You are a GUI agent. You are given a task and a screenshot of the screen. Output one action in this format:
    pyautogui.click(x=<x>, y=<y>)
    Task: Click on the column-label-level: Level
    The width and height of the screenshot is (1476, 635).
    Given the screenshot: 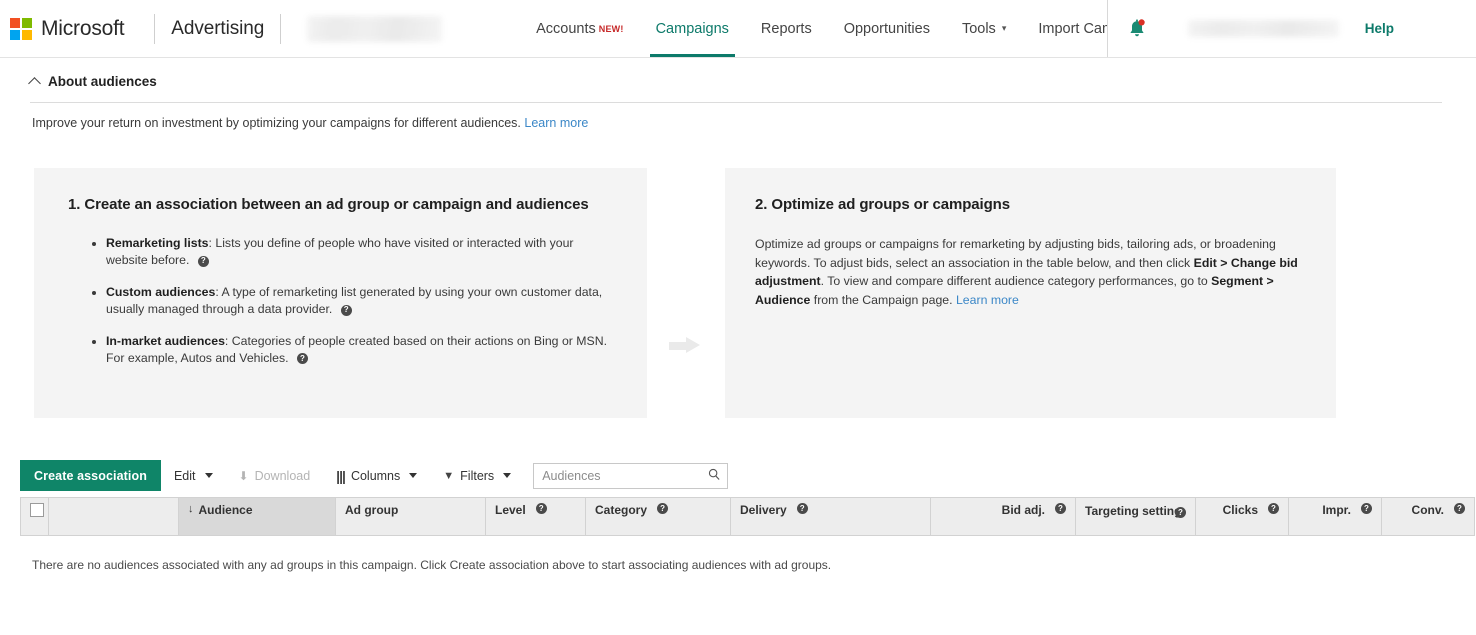 What is the action you would take?
    pyautogui.click(x=510, y=510)
    